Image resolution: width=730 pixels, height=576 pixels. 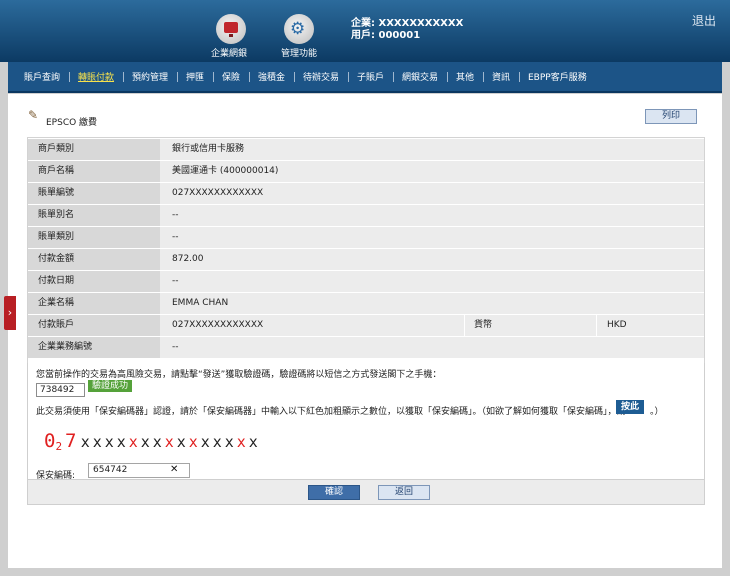 What do you see at coordinates (501, 76) in the screenshot?
I see `nav-information: 資訊` at bounding box center [501, 76].